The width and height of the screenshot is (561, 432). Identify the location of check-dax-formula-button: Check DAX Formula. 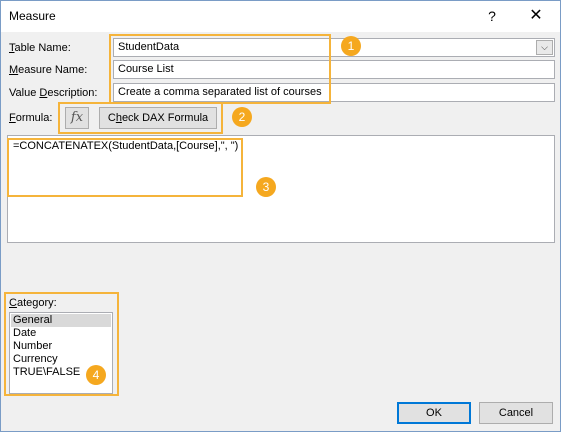
(158, 118).